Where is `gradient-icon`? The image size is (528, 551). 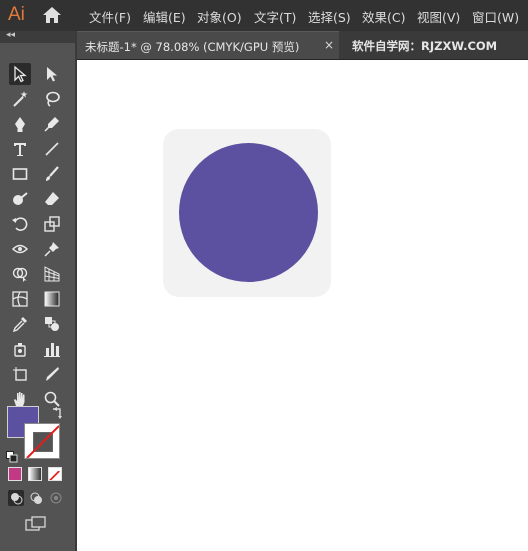 gradient-icon is located at coordinates (52, 299).